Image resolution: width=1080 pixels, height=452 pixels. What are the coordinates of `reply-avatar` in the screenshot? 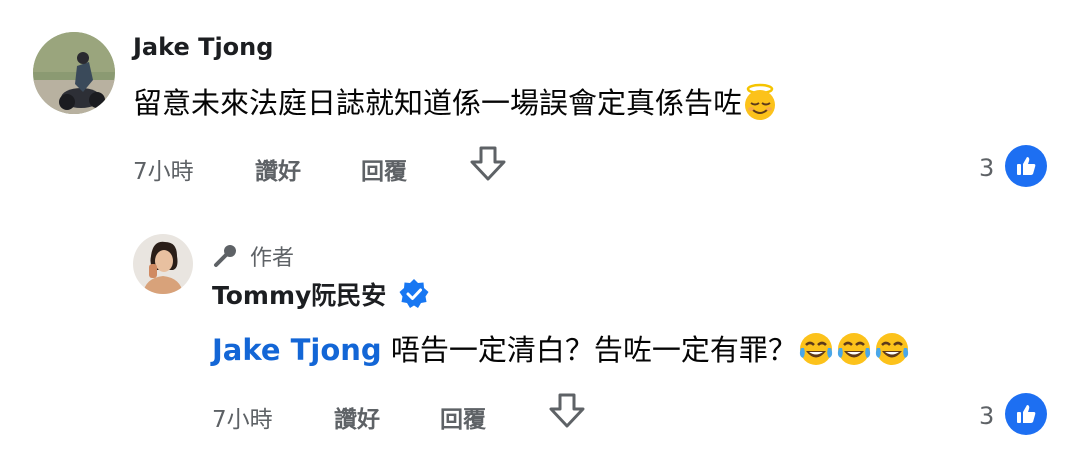 It's located at (163, 264).